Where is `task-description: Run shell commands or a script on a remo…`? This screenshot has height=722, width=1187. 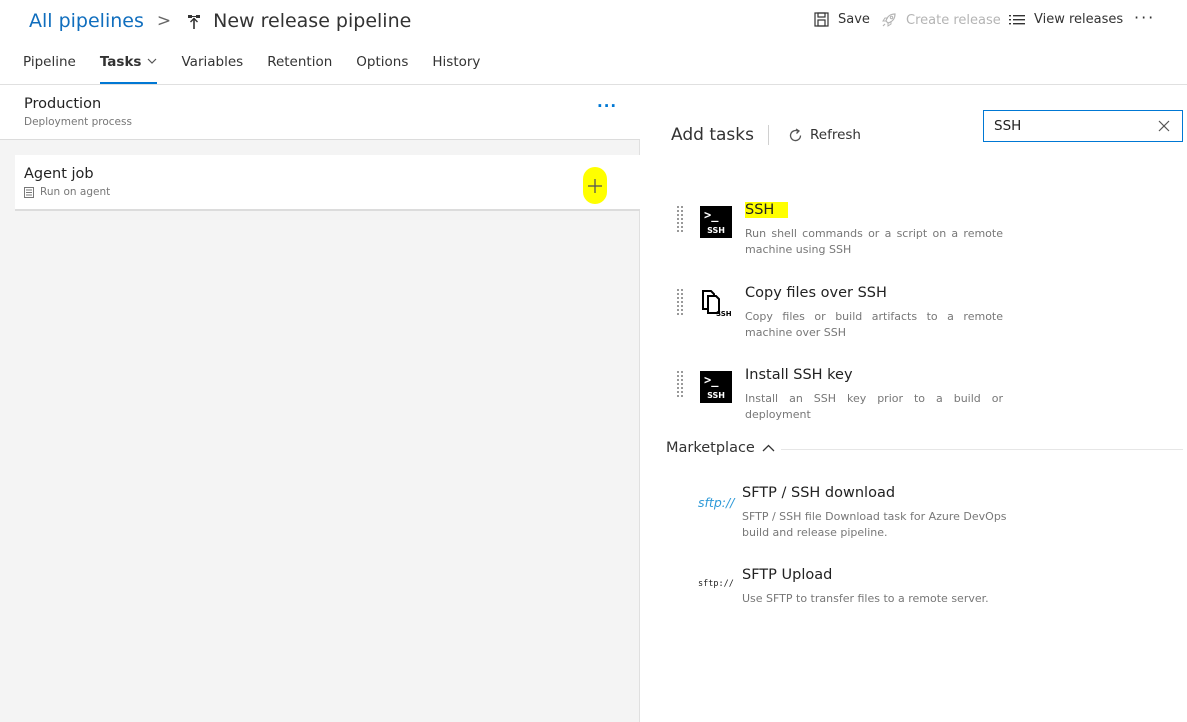
task-description: Run shell commands or a script on a remo… is located at coordinates (874, 241).